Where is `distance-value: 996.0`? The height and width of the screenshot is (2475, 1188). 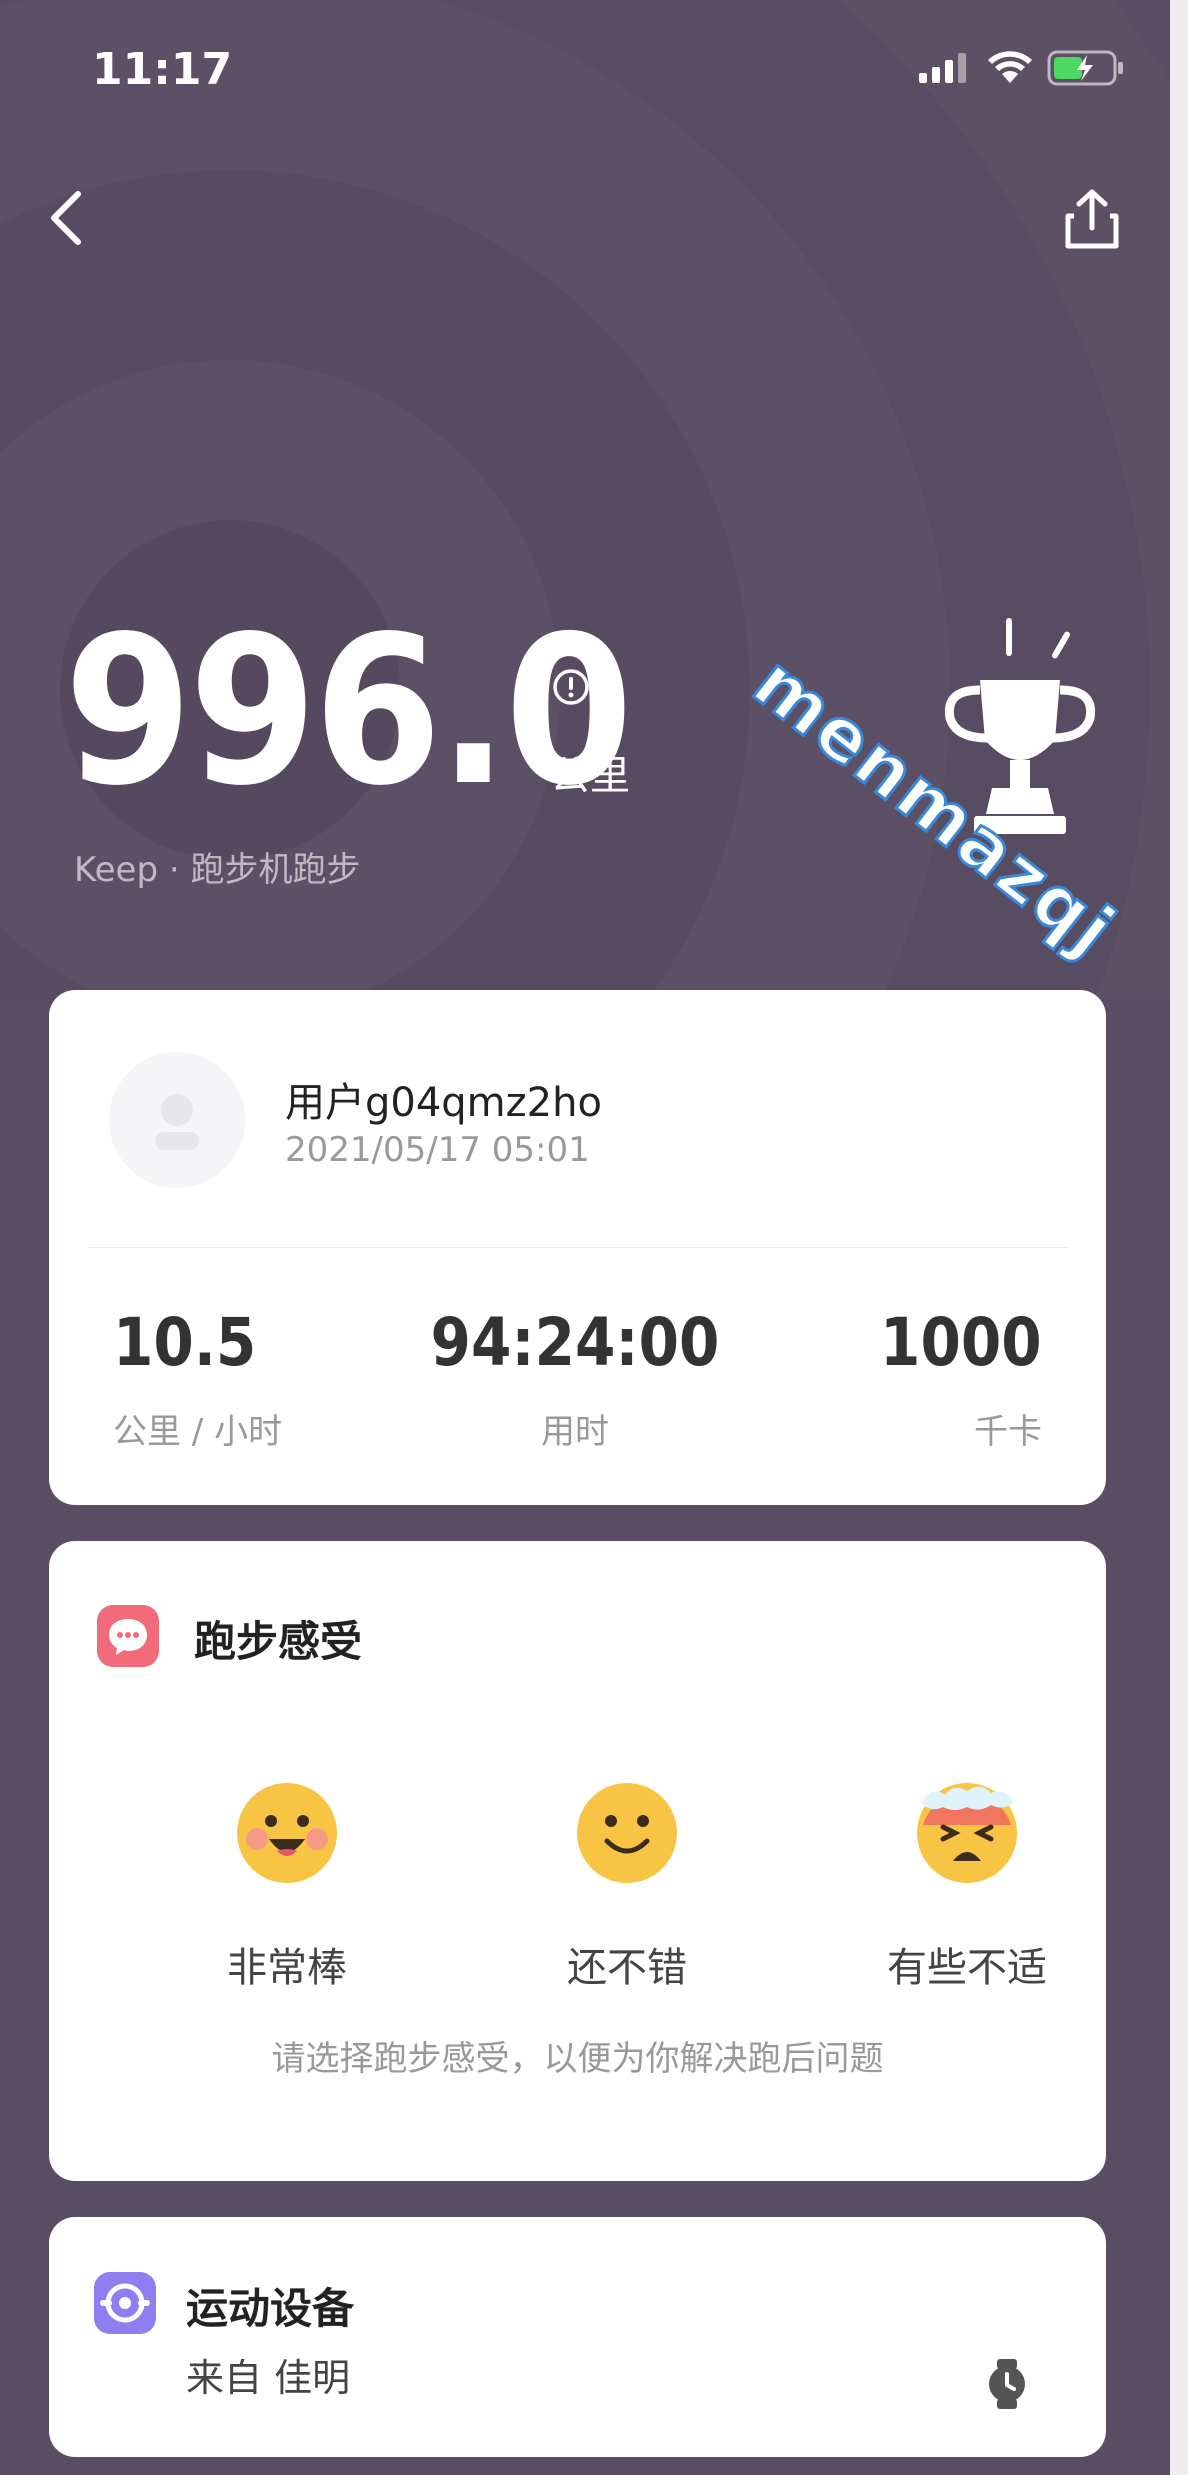 distance-value: 996.0 is located at coordinates (348, 712).